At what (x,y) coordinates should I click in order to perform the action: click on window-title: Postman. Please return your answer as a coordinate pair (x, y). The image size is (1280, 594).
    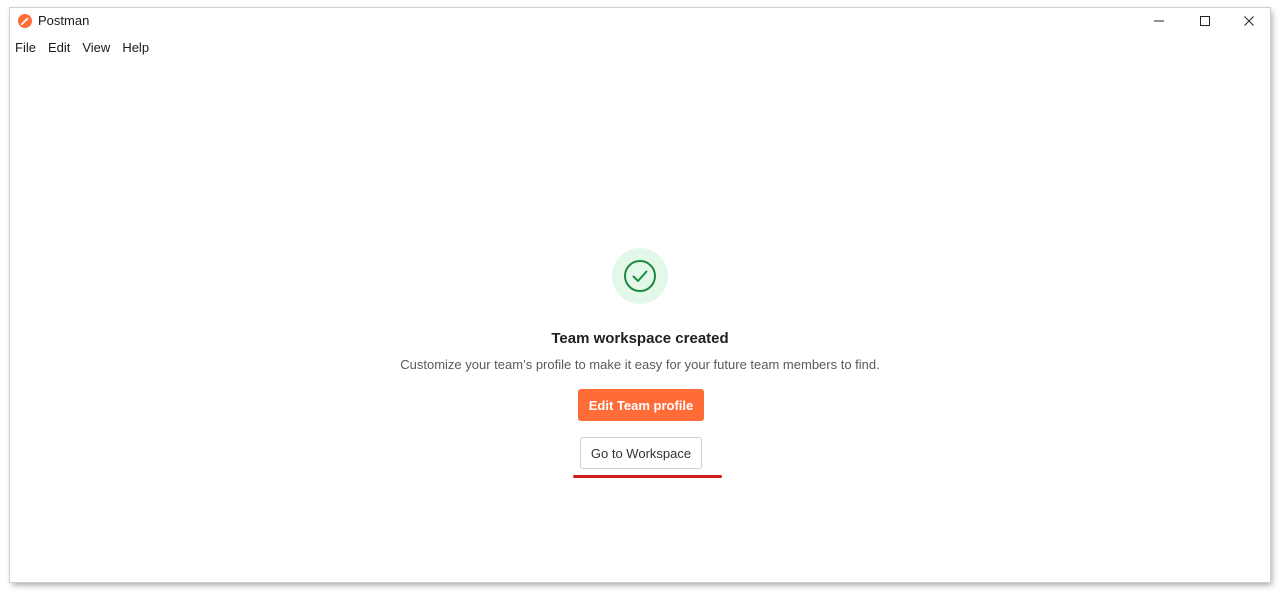
    Looking at the image, I should click on (64, 20).